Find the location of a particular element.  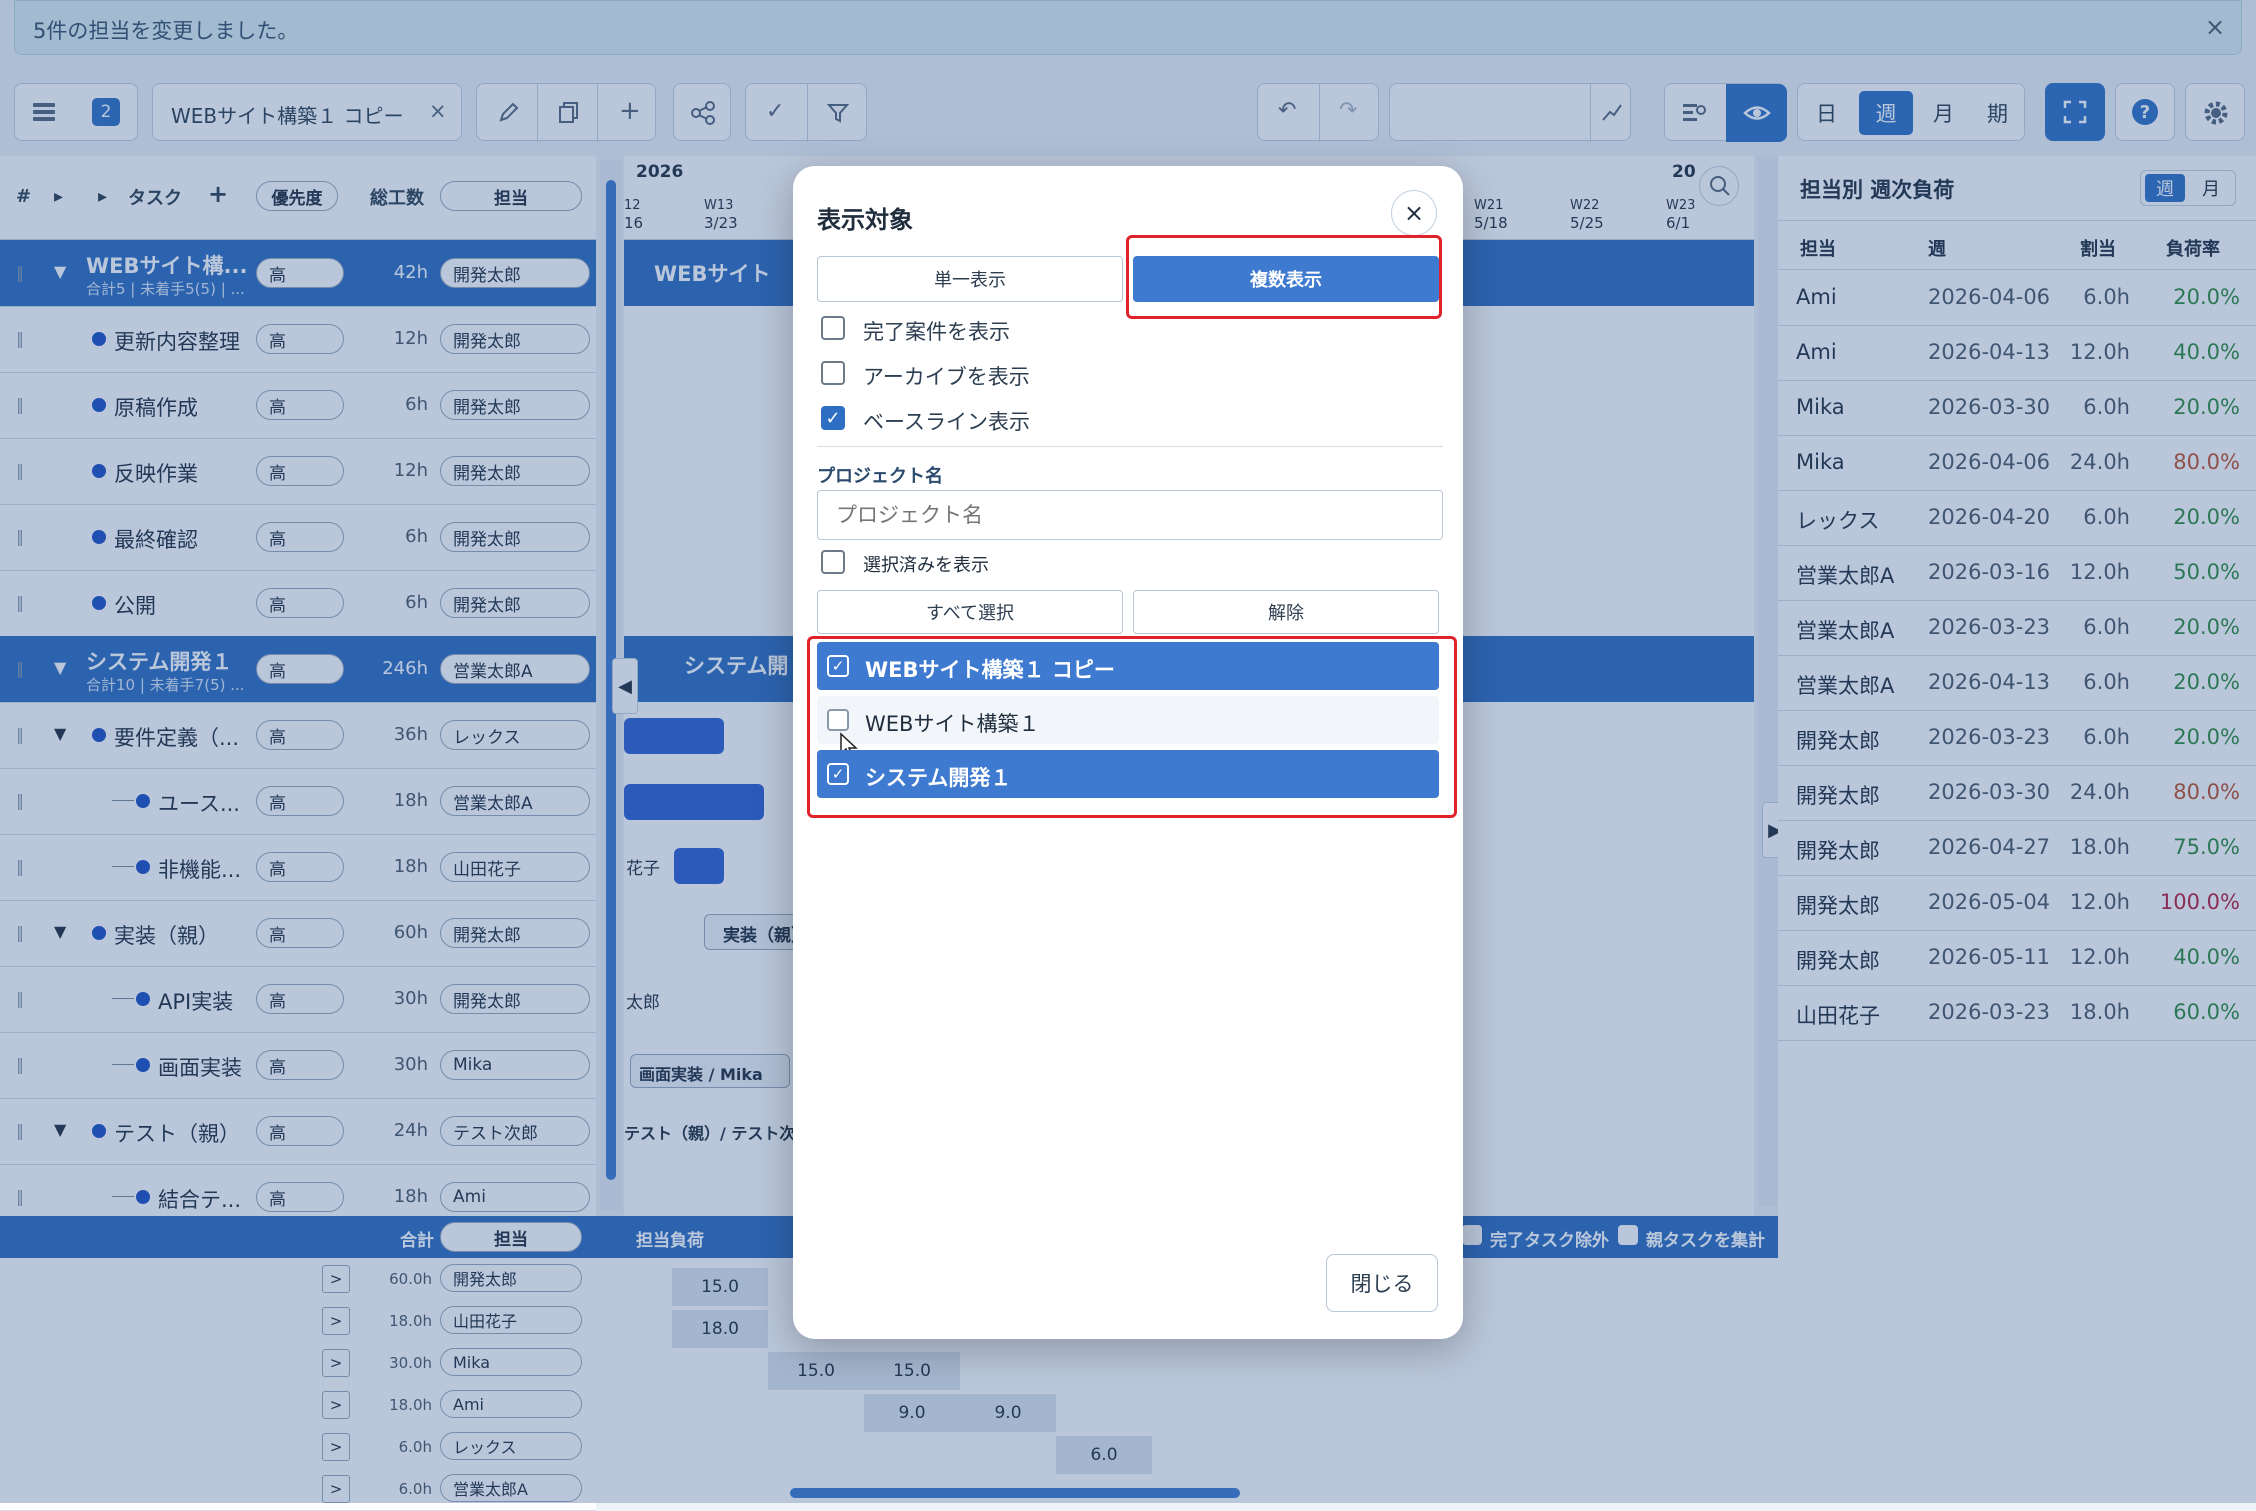

show-completed-checkbox is located at coordinates (833, 328).